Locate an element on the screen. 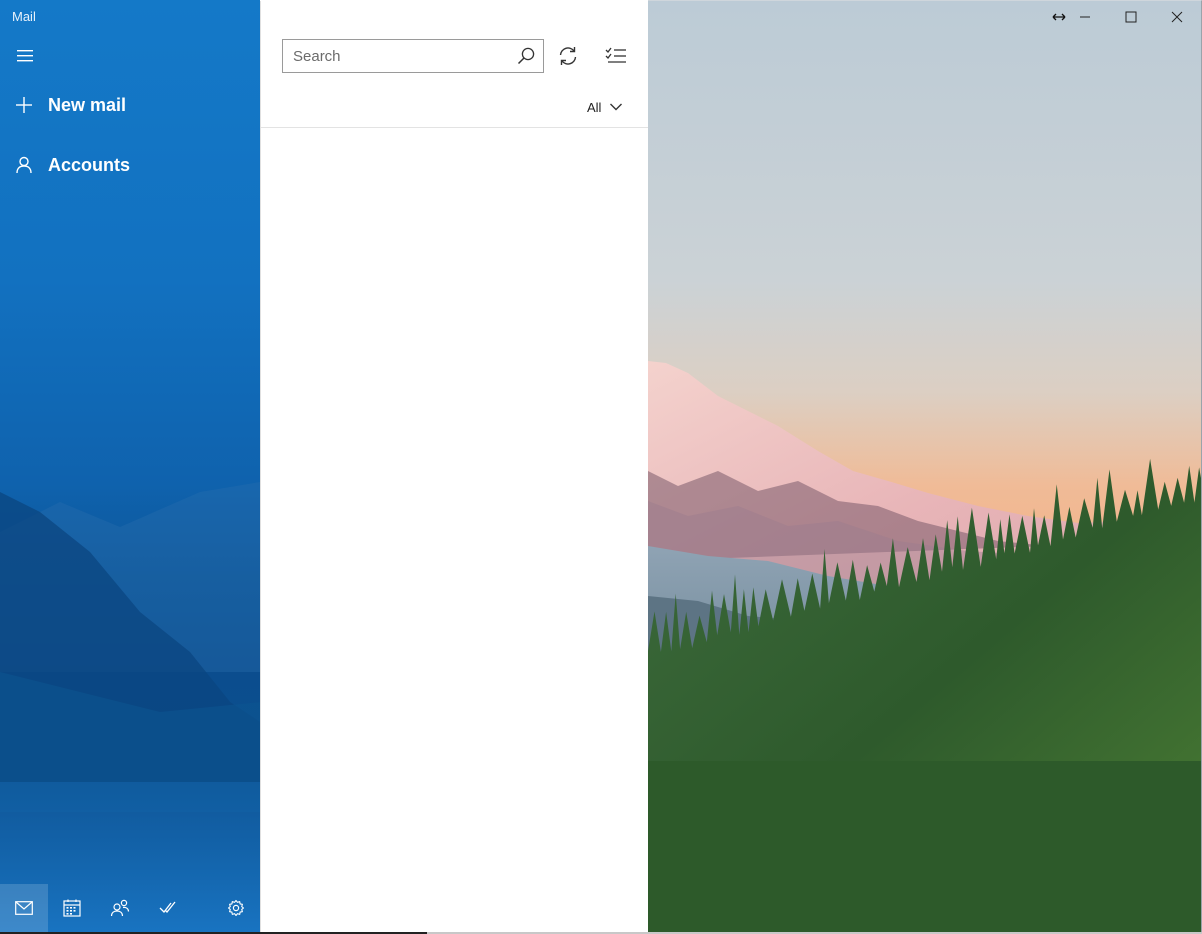  sync-icon is located at coordinates (568, 56).